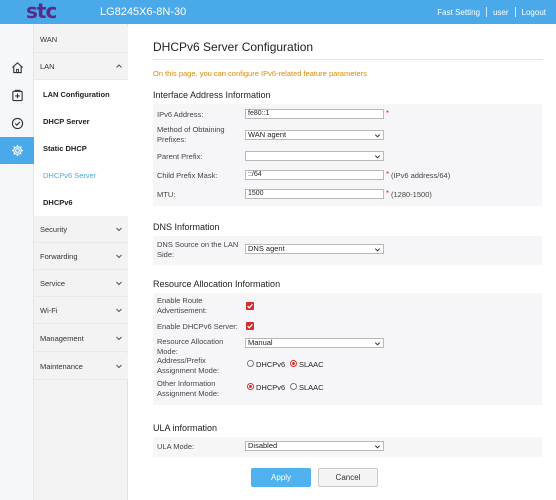  I want to click on page-title: DHCPv6 Server Configuration, so click(233, 47).